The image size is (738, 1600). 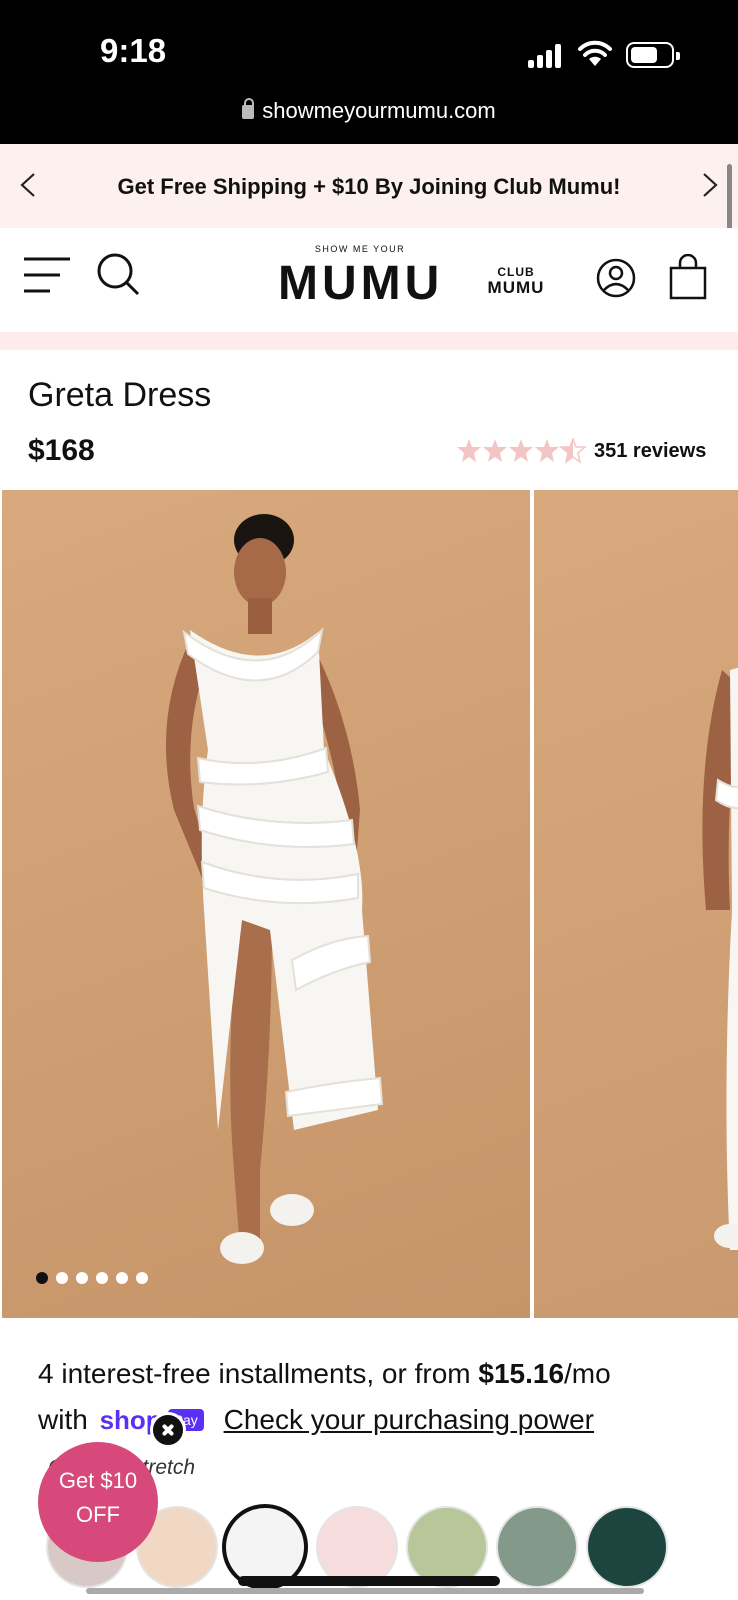 I want to click on lock-icon, so click(x=248, y=108).